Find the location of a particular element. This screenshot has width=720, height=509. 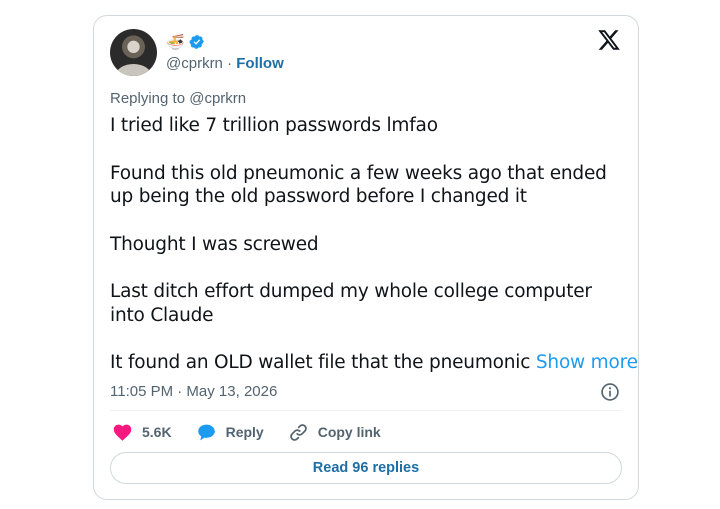

action-bar: 5.6K Reply Copy link is located at coordinates (258, 432).